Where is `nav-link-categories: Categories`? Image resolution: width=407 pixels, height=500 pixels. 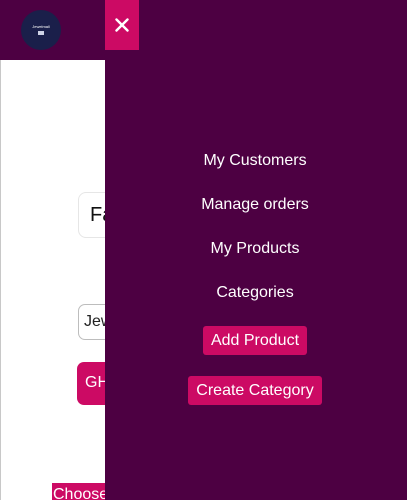 nav-link-categories: Categories is located at coordinates (255, 293).